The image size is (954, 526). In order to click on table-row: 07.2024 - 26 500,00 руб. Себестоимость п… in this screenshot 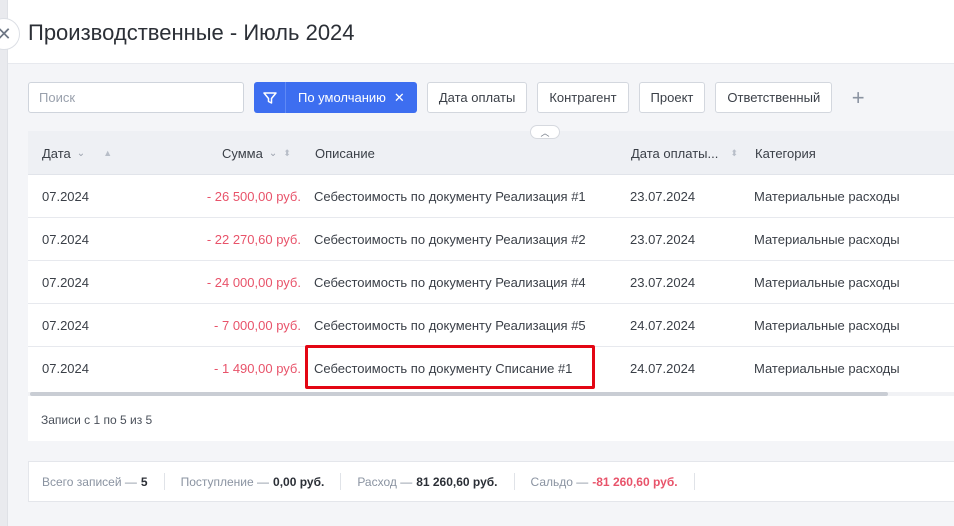, I will do `click(491, 196)`.